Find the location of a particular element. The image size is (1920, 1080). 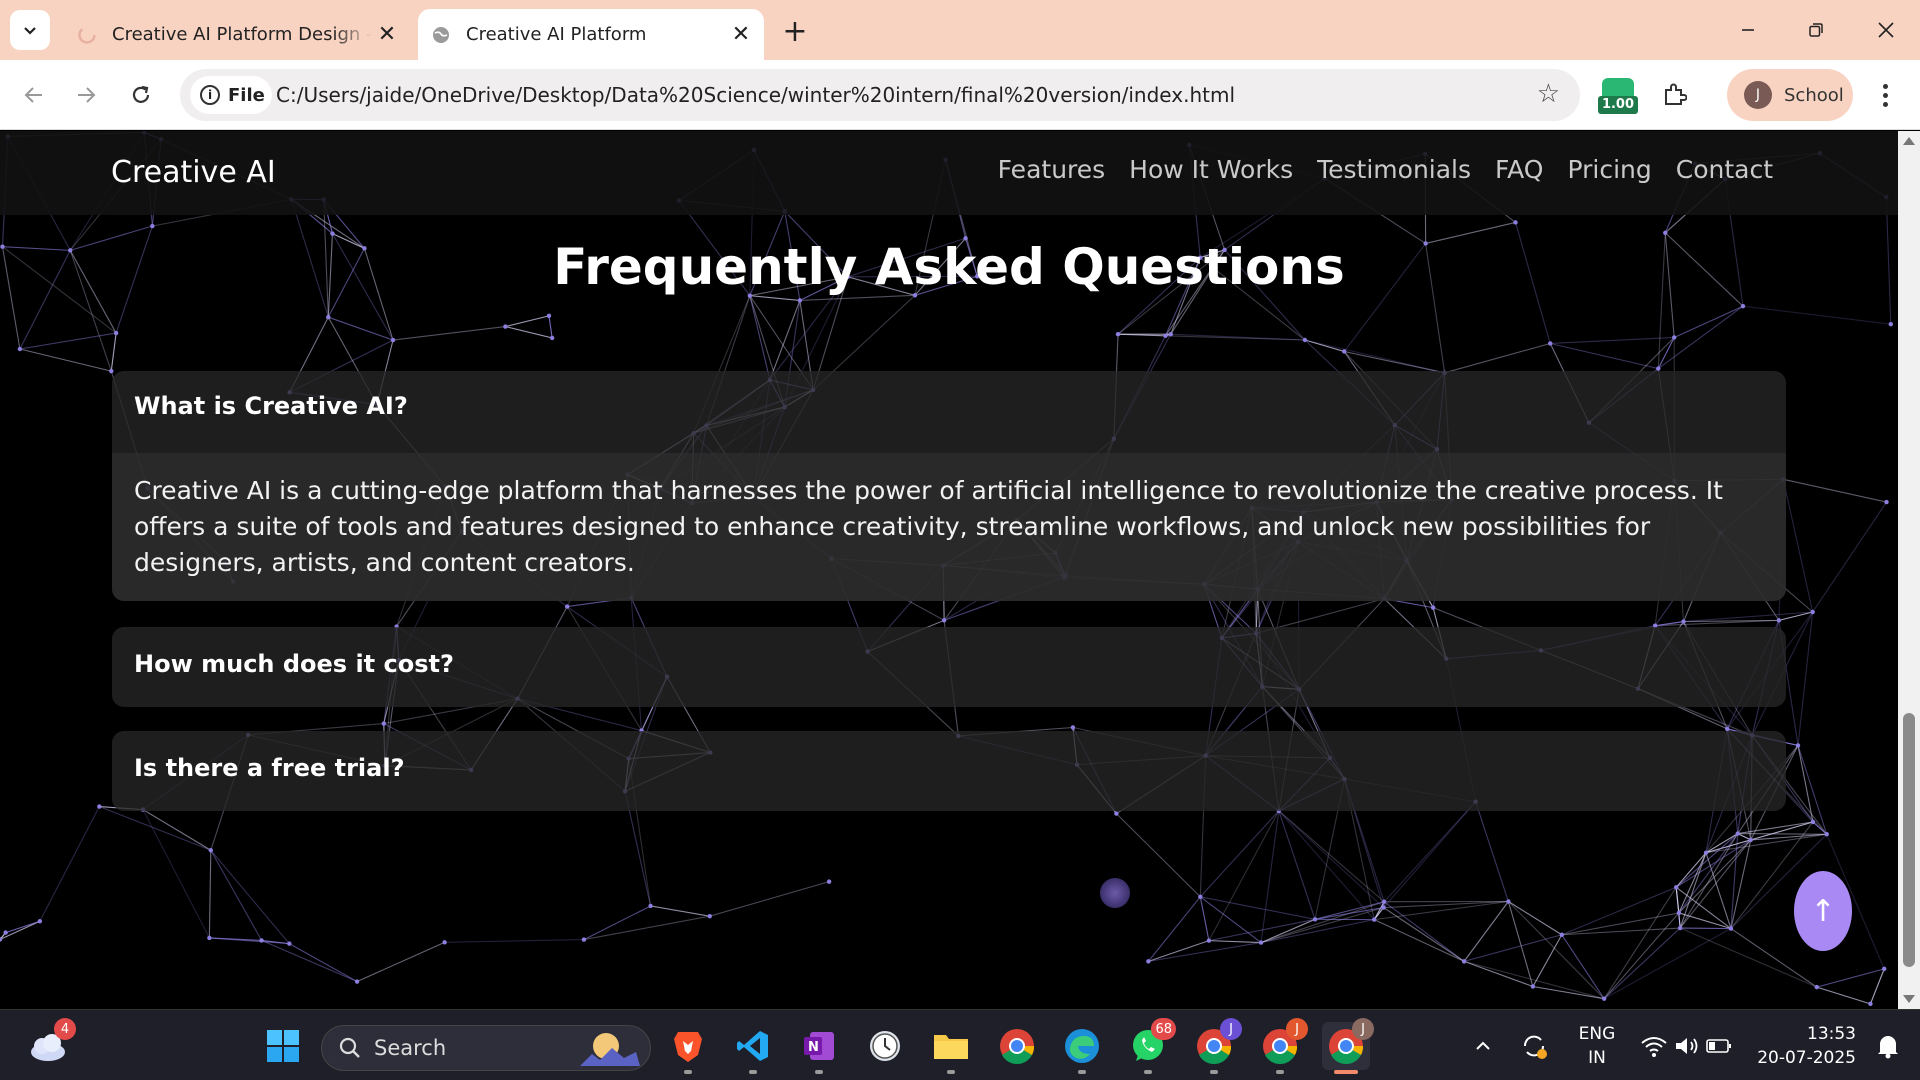

bookmark-star-icon: ☆ is located at coordinates (1548, 94).